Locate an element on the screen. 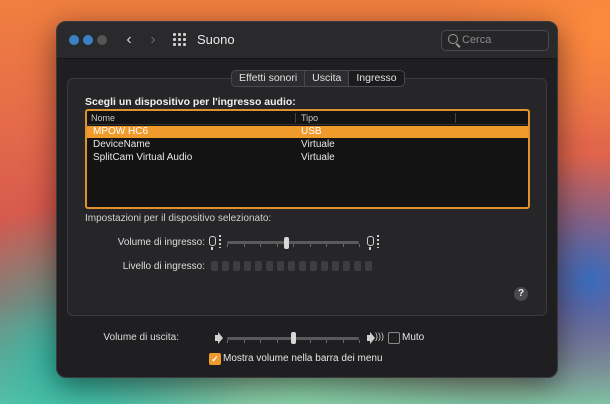 The width and height of the screenshot is (610, 404). search-placeholder: Cerca is located at coordinates (477, 40).